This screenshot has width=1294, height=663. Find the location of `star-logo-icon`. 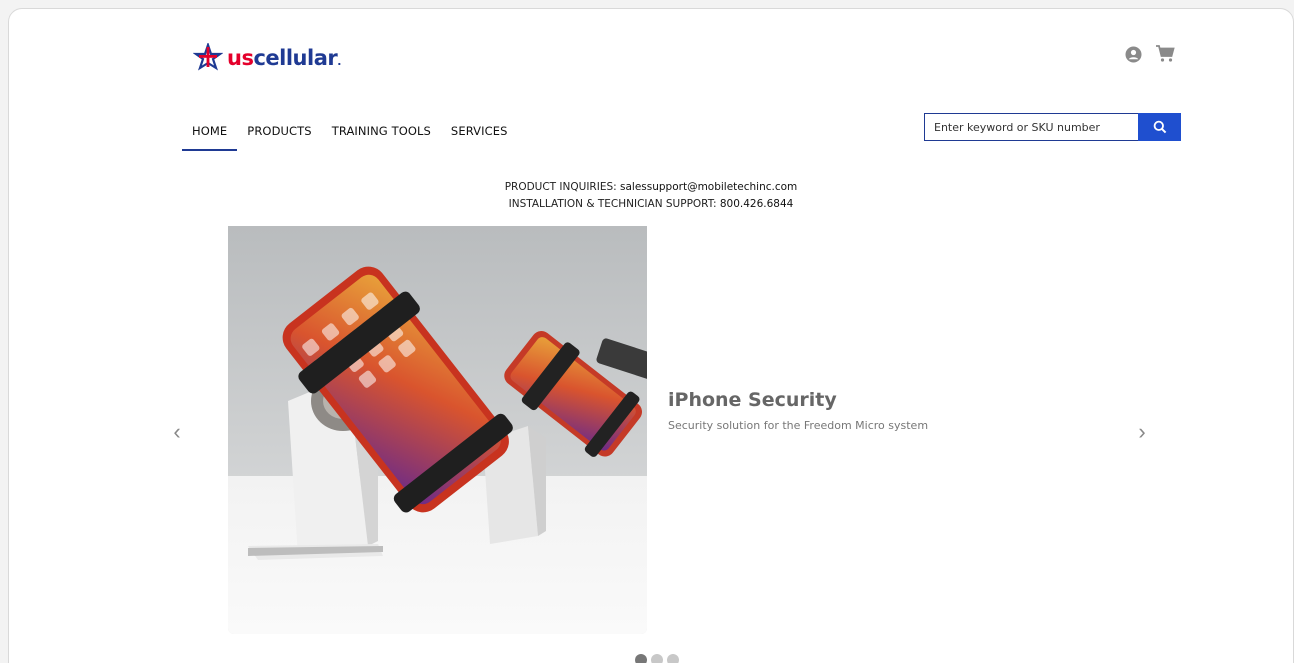

star-logo-icon is located at coordinates (208, 57).